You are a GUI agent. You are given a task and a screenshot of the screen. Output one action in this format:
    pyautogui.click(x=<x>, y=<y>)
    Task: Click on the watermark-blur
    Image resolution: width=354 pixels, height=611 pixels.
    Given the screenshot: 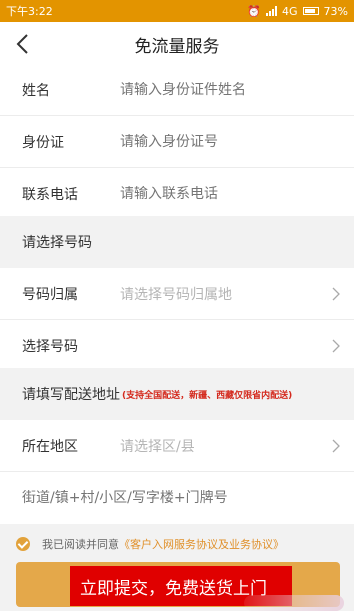 What is the action you would take?
    pyautogui.click(x=294, y=603)
    